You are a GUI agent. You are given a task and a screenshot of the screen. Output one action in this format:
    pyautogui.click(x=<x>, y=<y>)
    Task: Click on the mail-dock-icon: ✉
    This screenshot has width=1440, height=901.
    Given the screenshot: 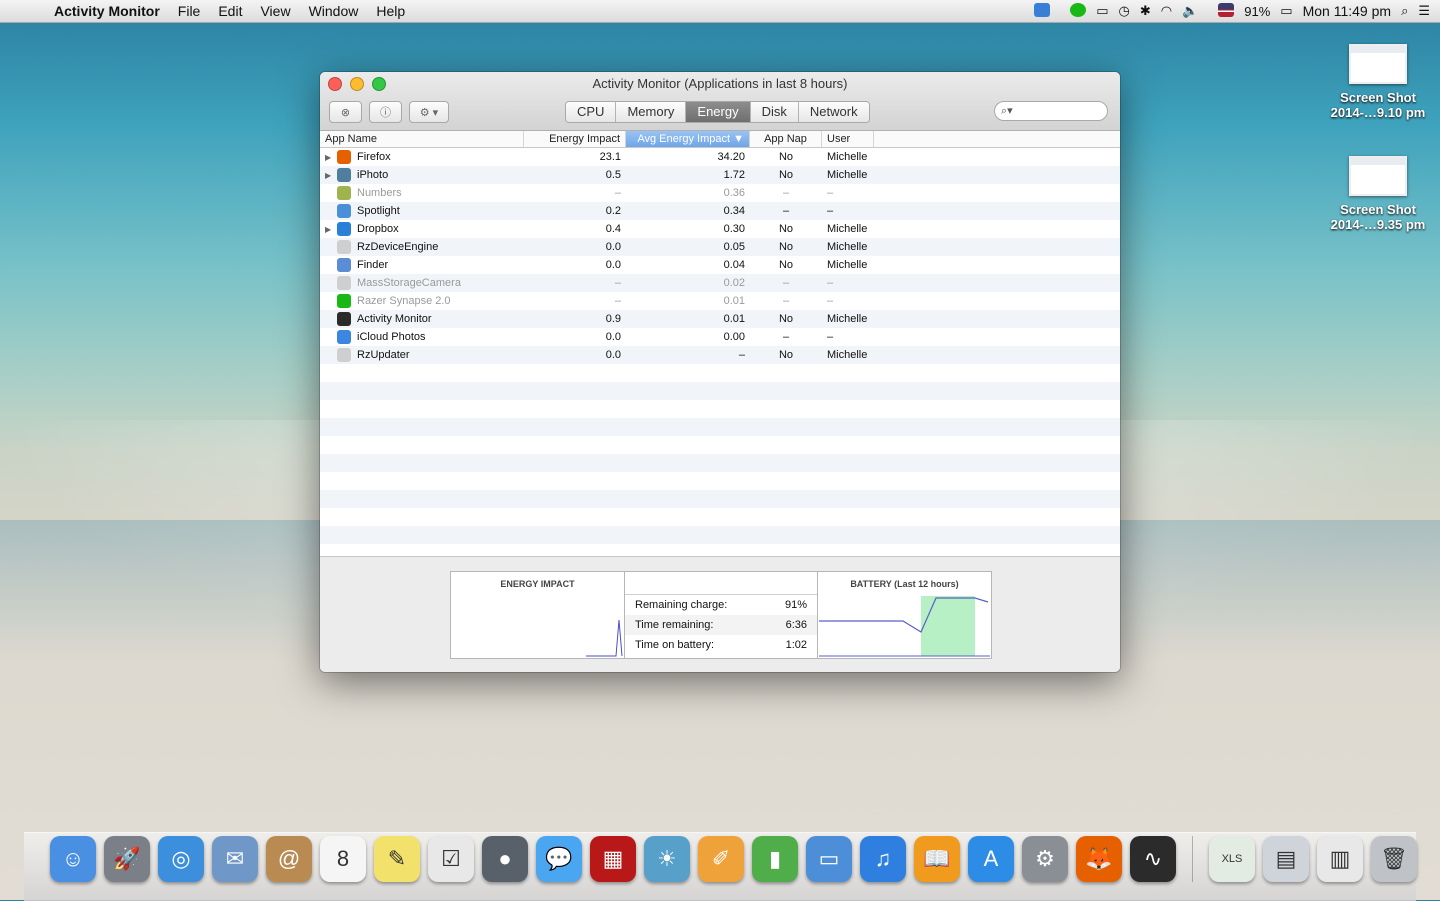 What is the action you would take?
    pyautogui.click(x=235, y=859)
    